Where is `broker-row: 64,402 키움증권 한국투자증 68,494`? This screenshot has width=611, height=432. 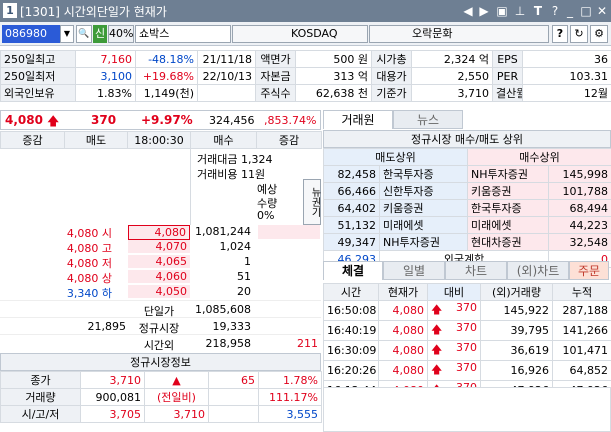 broker-row: 64,402 키움증권 한국투자증 68,494 is located at coordinates (467, 208).